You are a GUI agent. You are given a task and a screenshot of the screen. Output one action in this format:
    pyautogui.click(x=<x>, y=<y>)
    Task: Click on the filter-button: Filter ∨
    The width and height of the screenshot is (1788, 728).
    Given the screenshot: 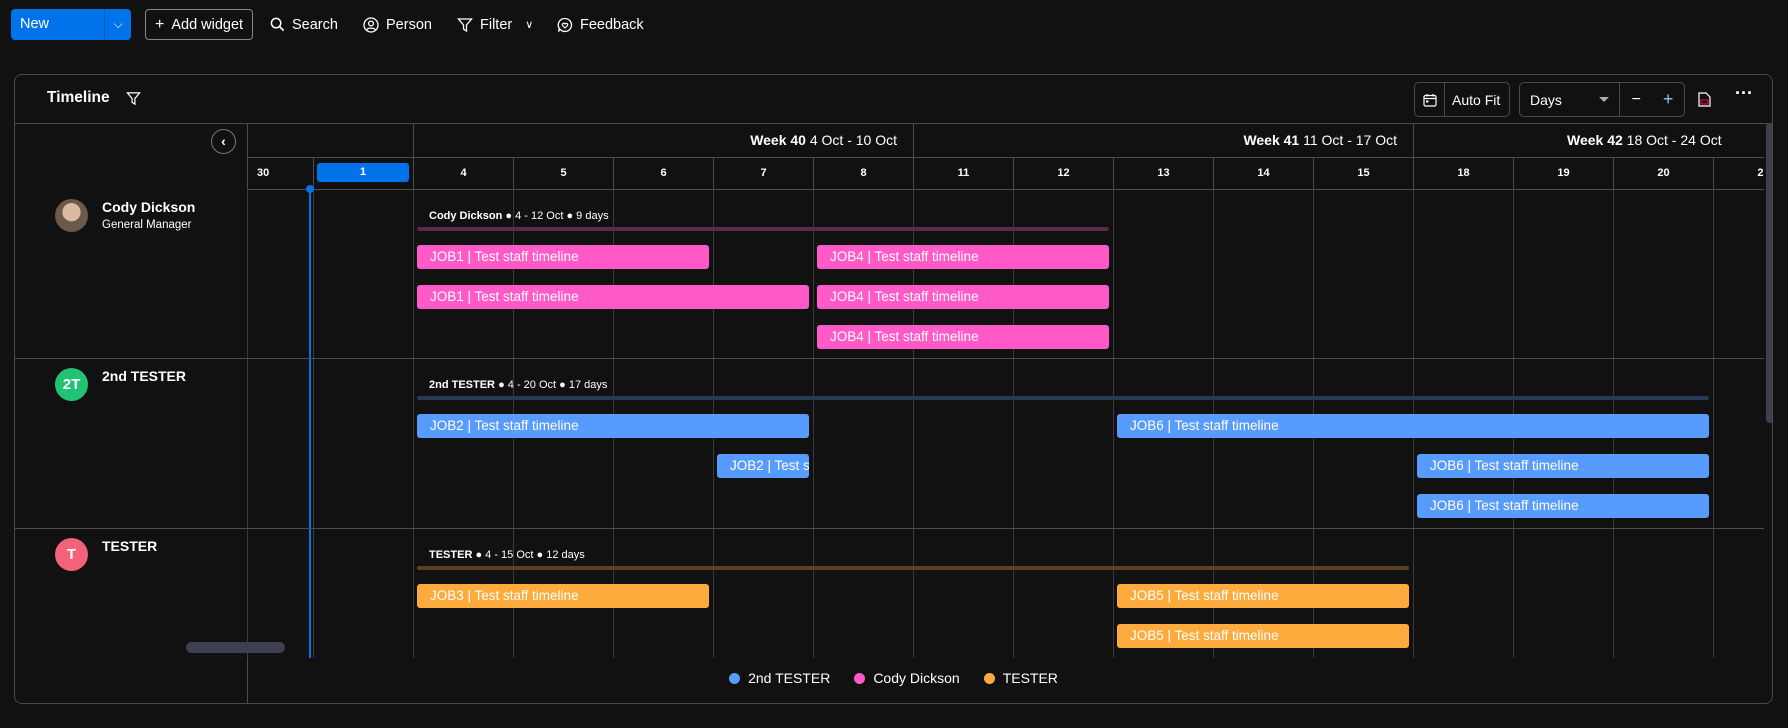 What is the action you would take?
    pyautogui.click(x=495, y=24)
    